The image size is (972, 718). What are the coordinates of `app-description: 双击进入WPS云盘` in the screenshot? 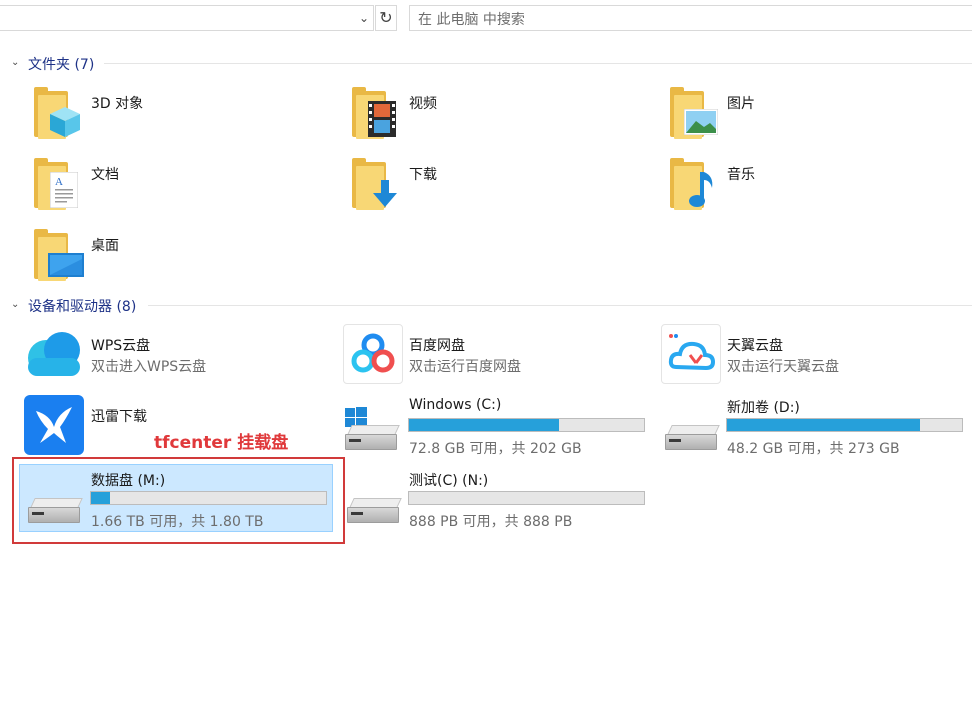 It's located at (149, 367).